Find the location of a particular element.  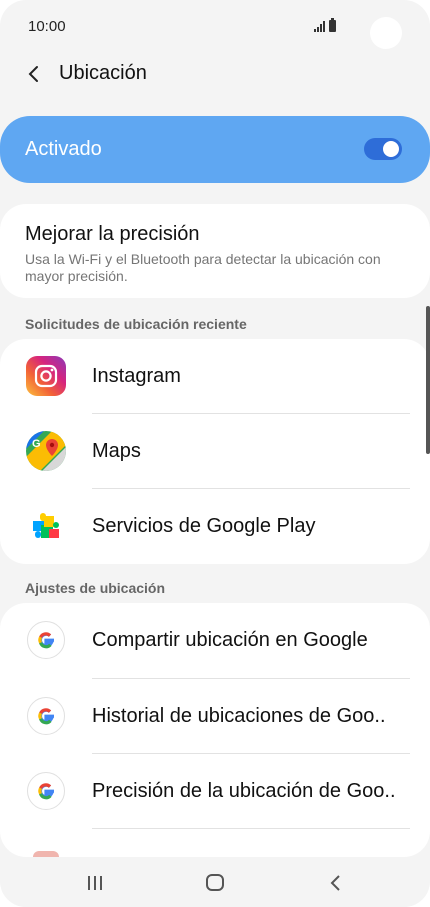

list-item-maps: G Maps is located at coordinates (215, 451).